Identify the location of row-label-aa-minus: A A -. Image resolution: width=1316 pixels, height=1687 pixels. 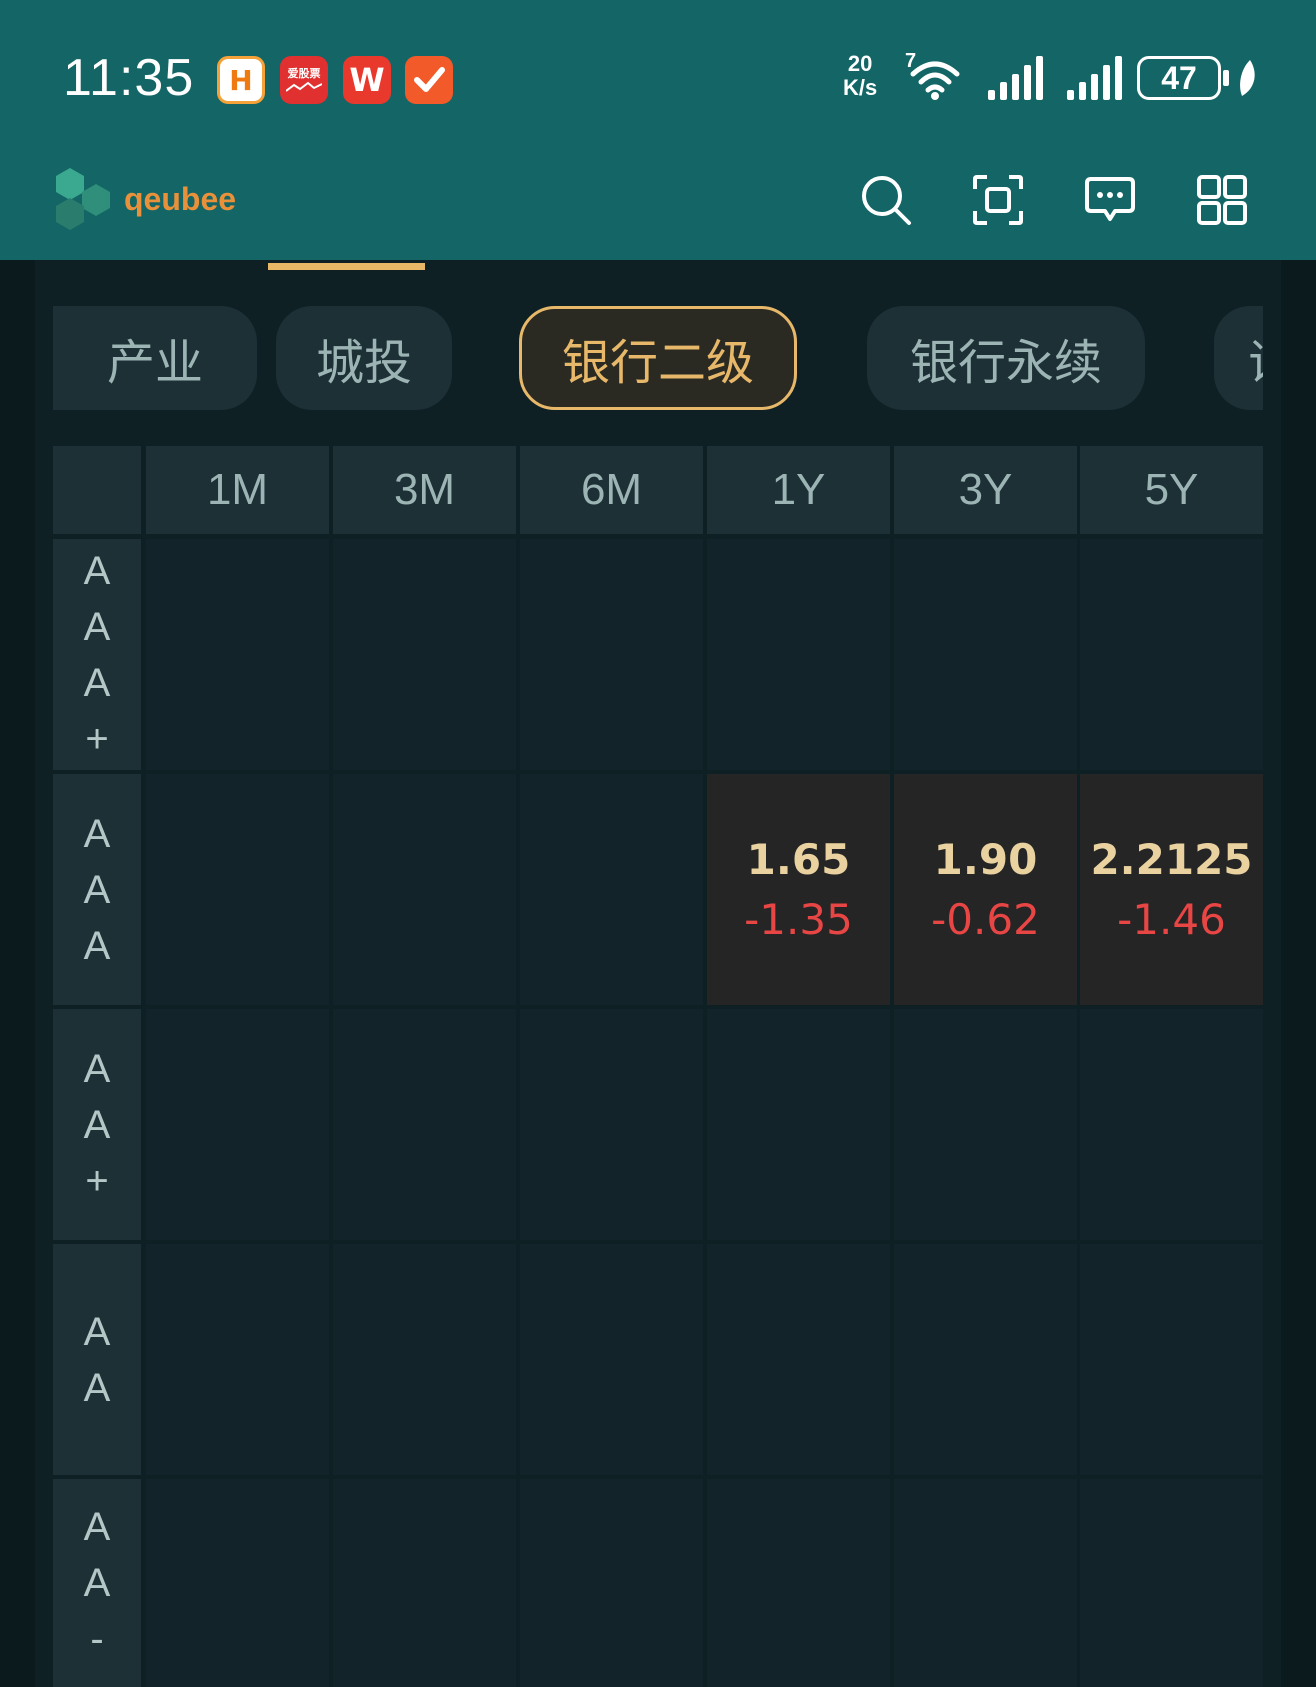
(97, 1583).